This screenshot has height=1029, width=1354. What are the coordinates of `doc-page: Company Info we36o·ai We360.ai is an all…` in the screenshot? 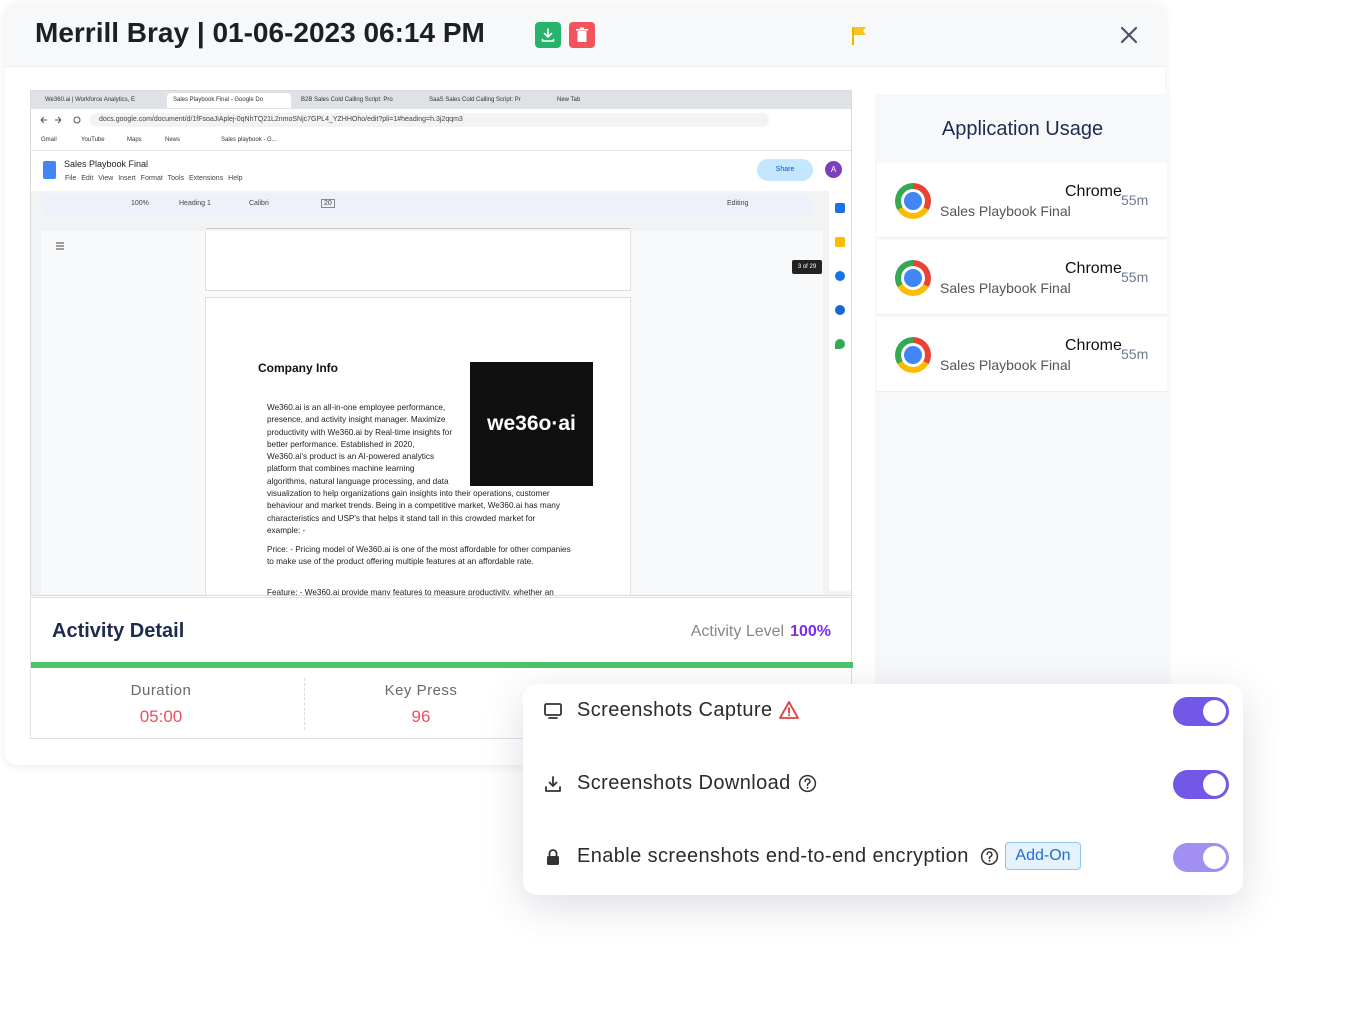 It's located at (418, 446).